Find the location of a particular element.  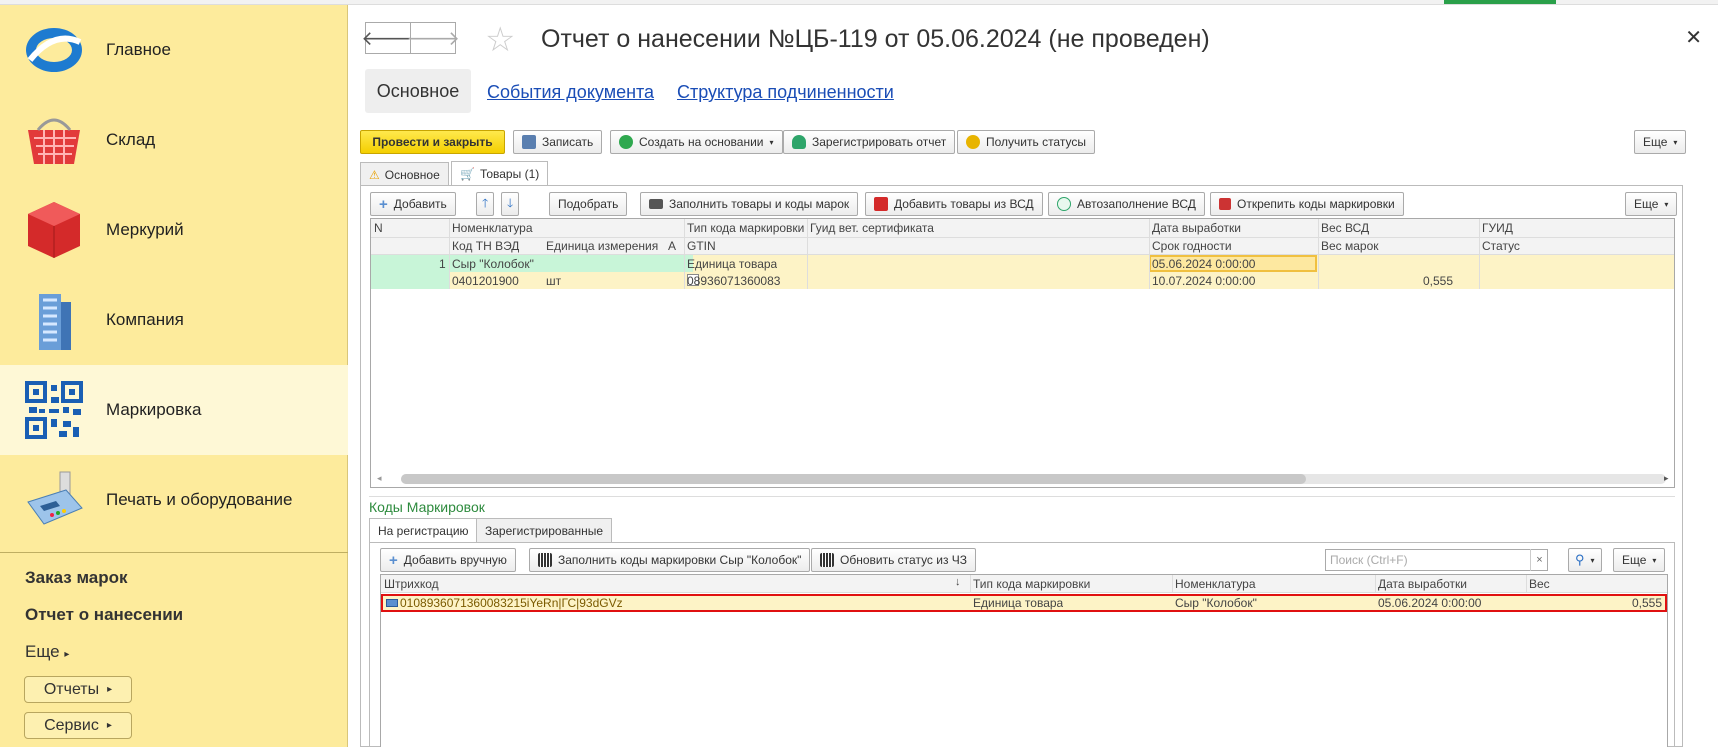

sidebar-item-printing: Печать и оборудование is located at coordinates (174, 500).